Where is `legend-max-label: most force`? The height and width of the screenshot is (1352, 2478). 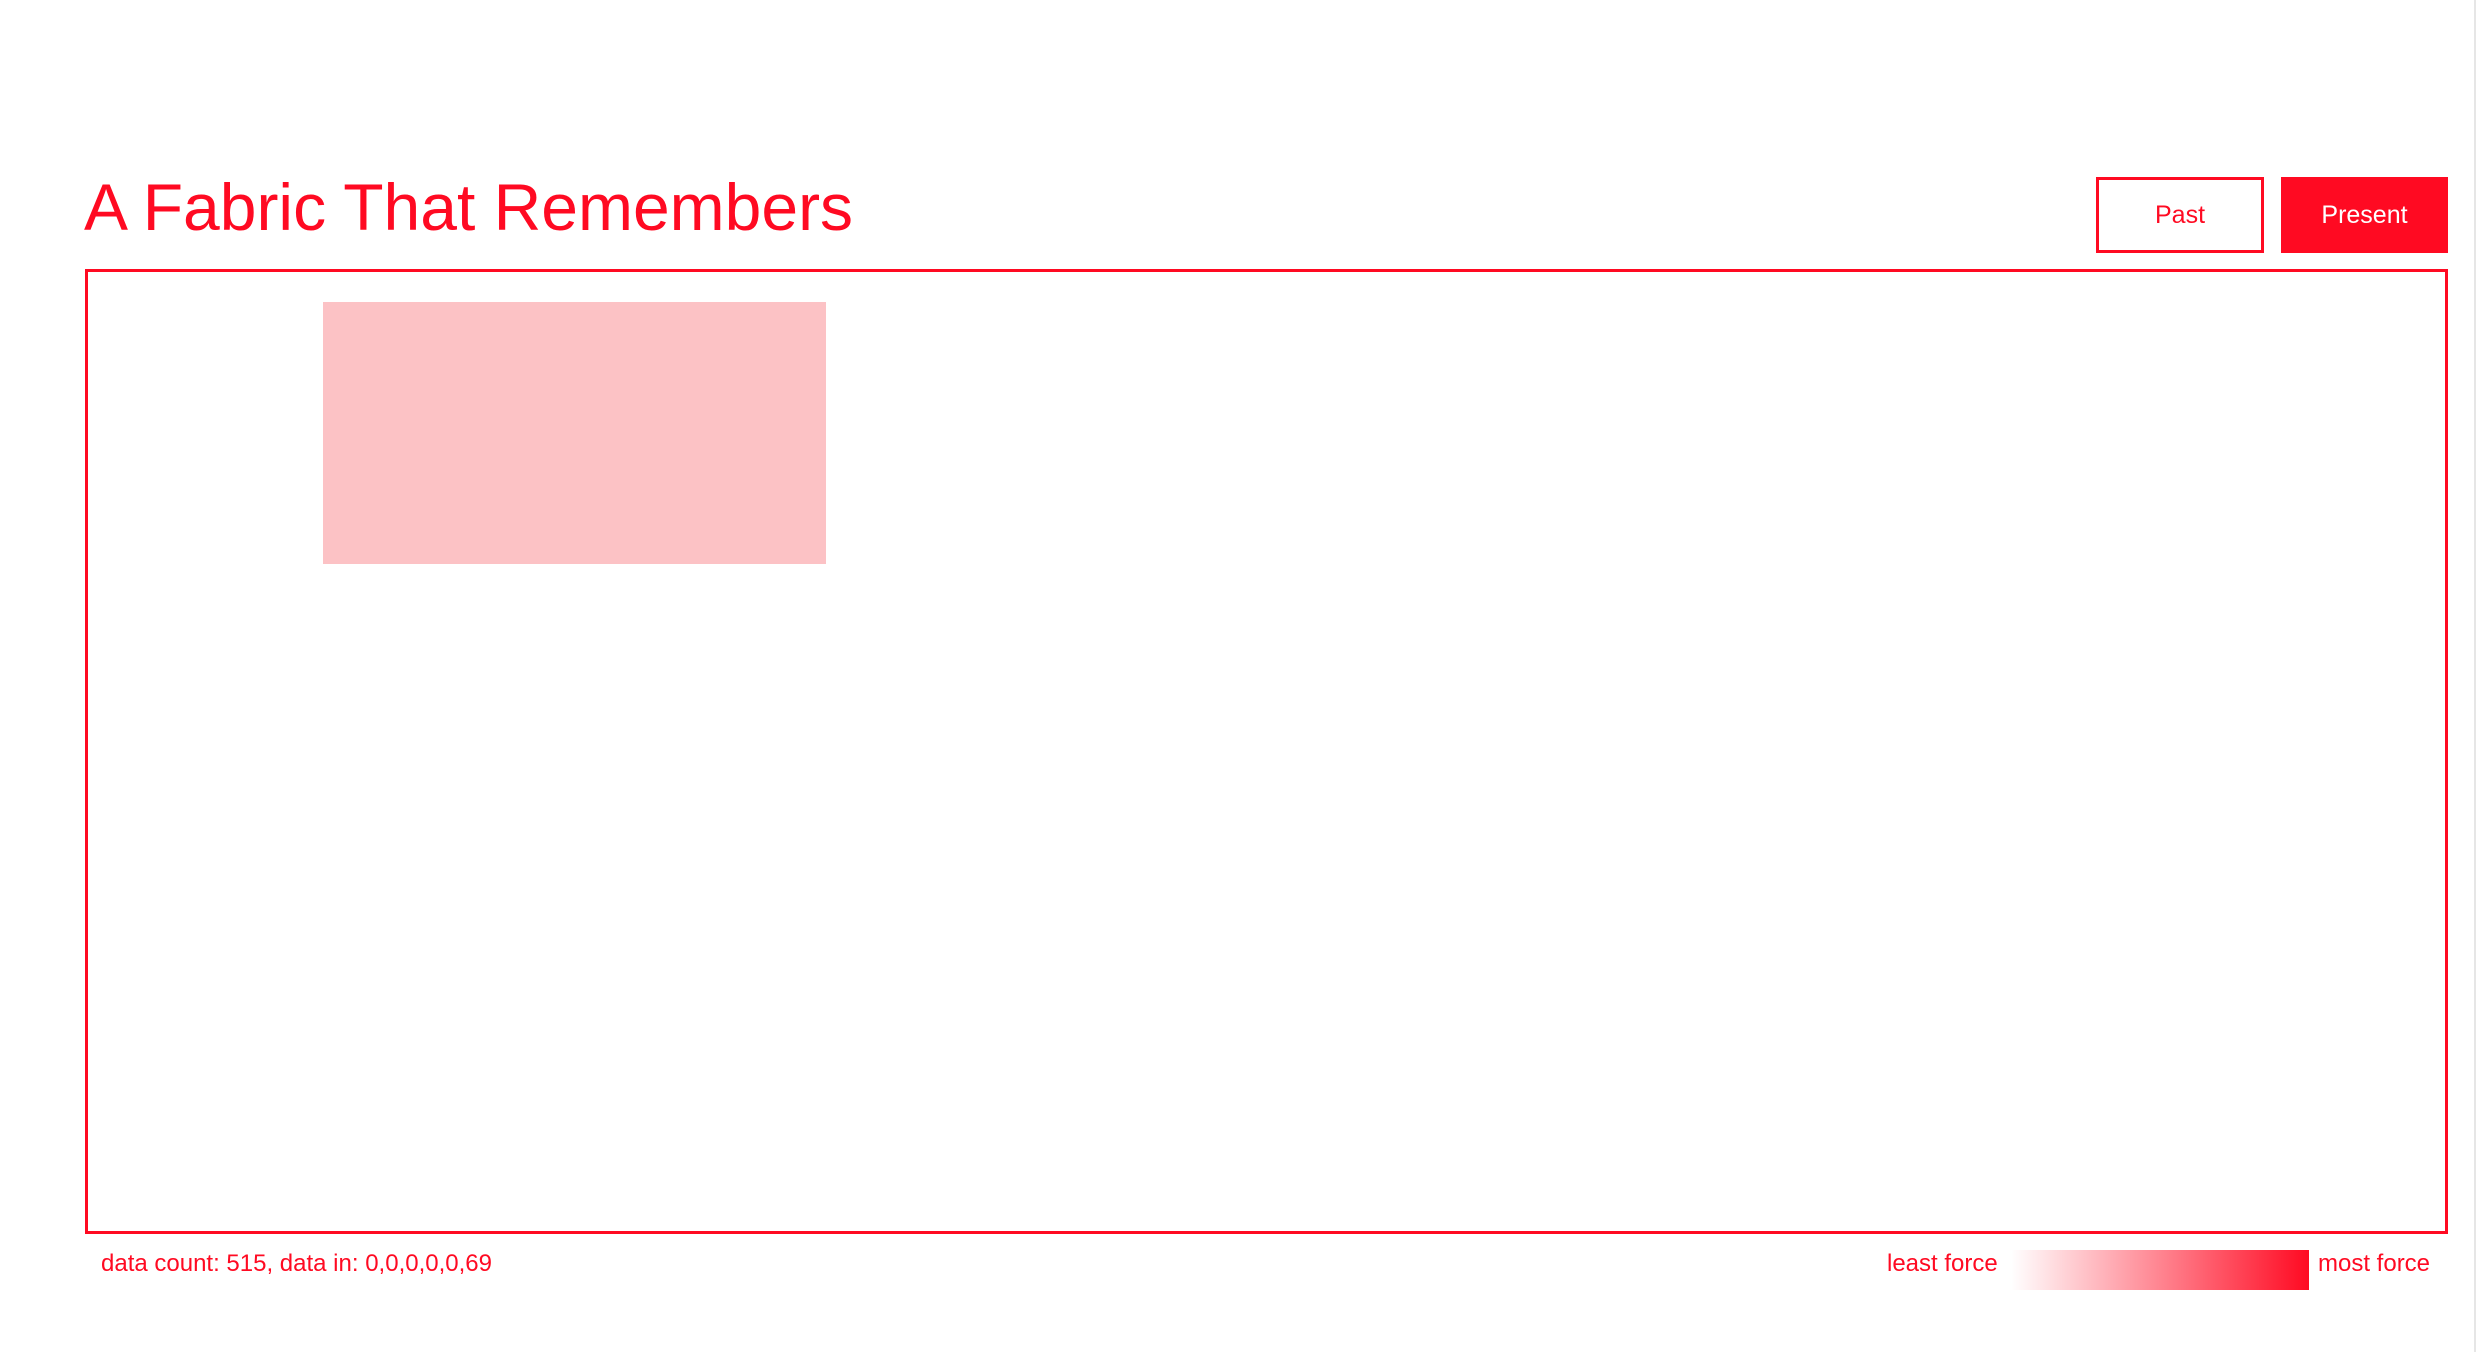
legend-max-label: most force is located at coordinates (2374, 1263).